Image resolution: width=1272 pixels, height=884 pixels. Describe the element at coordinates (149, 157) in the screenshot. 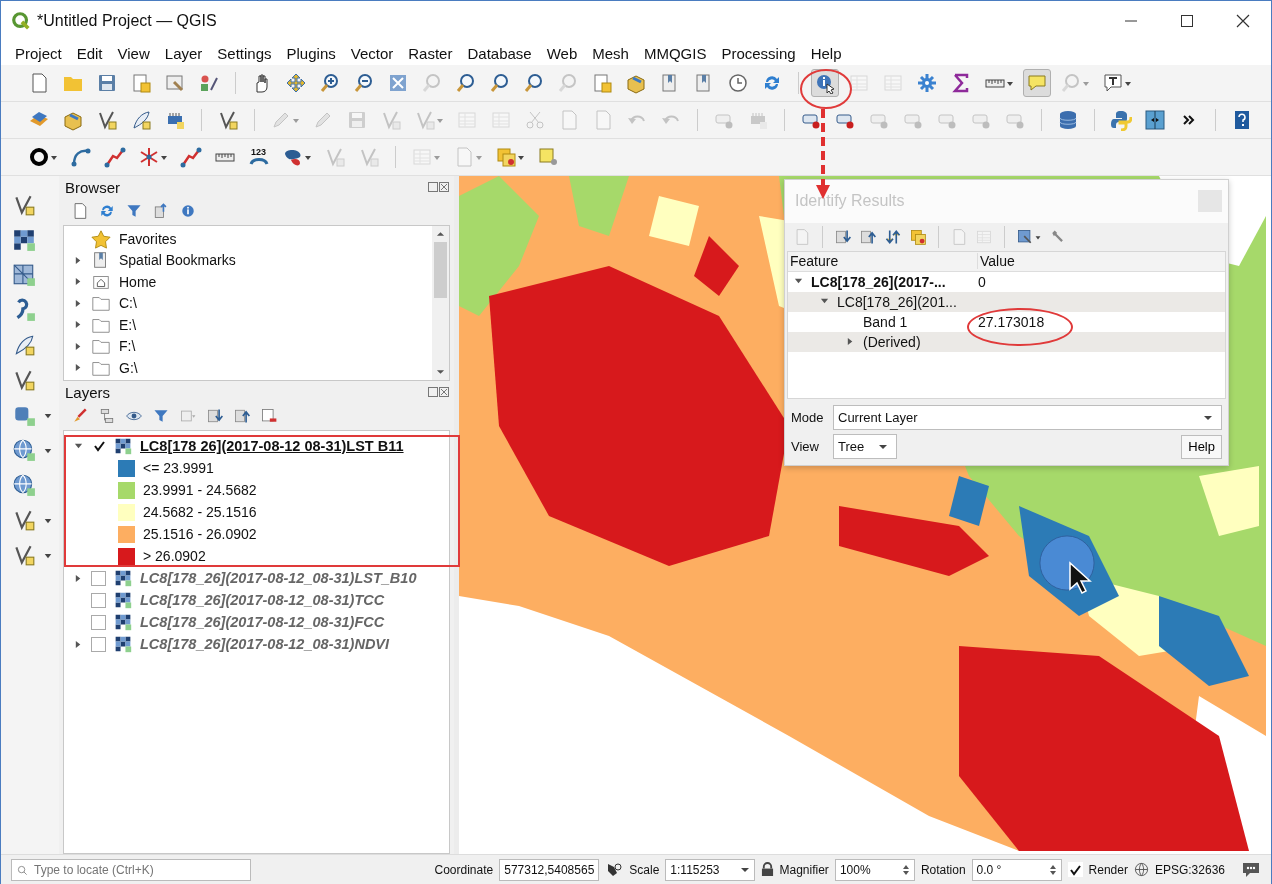

I see `star-lines-icon` at that location.